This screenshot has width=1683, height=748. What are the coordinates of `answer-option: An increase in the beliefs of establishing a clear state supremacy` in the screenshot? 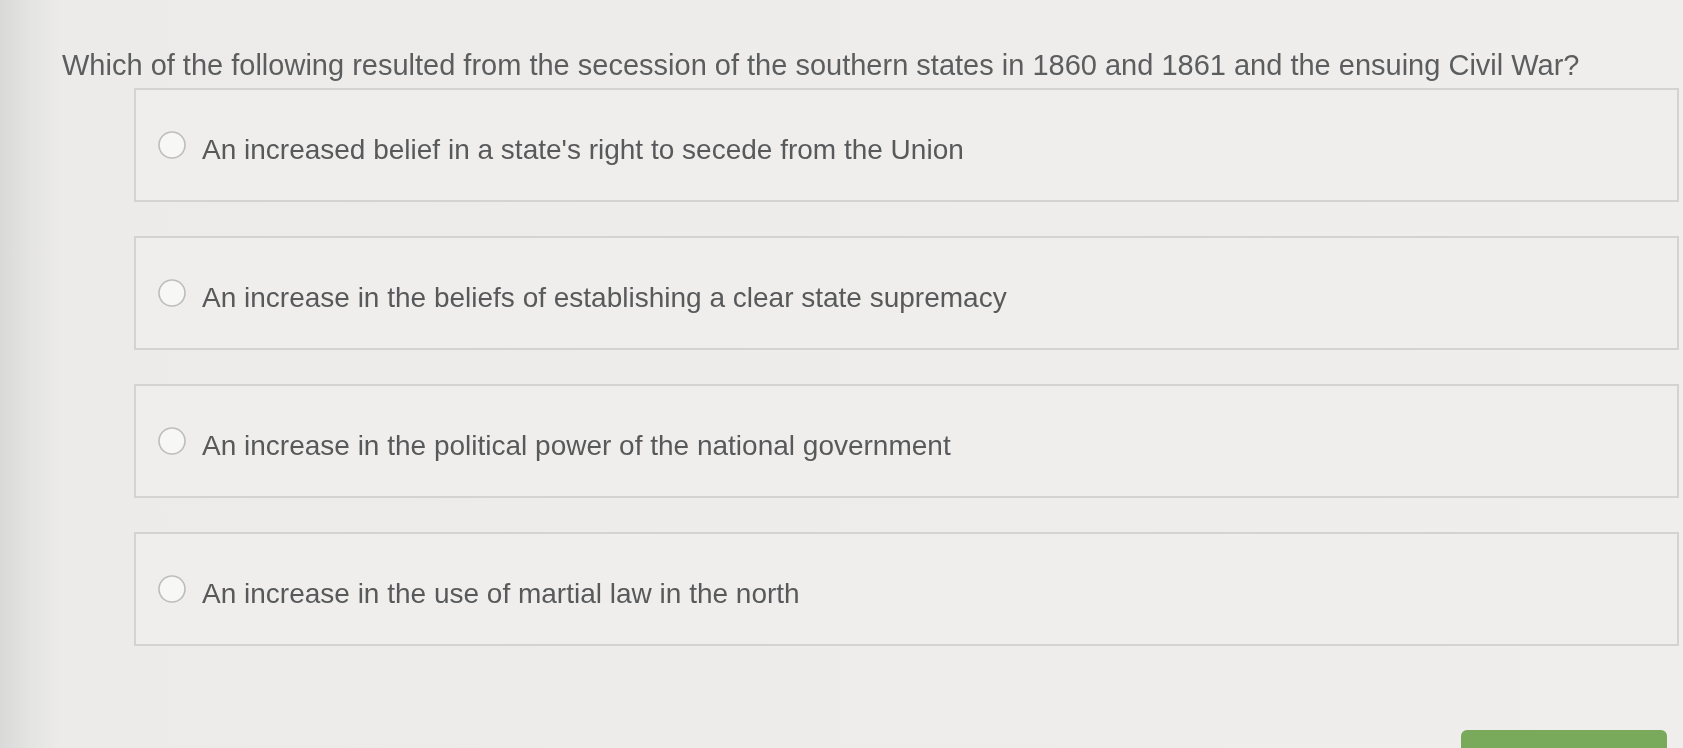 It's located at (906, 293).